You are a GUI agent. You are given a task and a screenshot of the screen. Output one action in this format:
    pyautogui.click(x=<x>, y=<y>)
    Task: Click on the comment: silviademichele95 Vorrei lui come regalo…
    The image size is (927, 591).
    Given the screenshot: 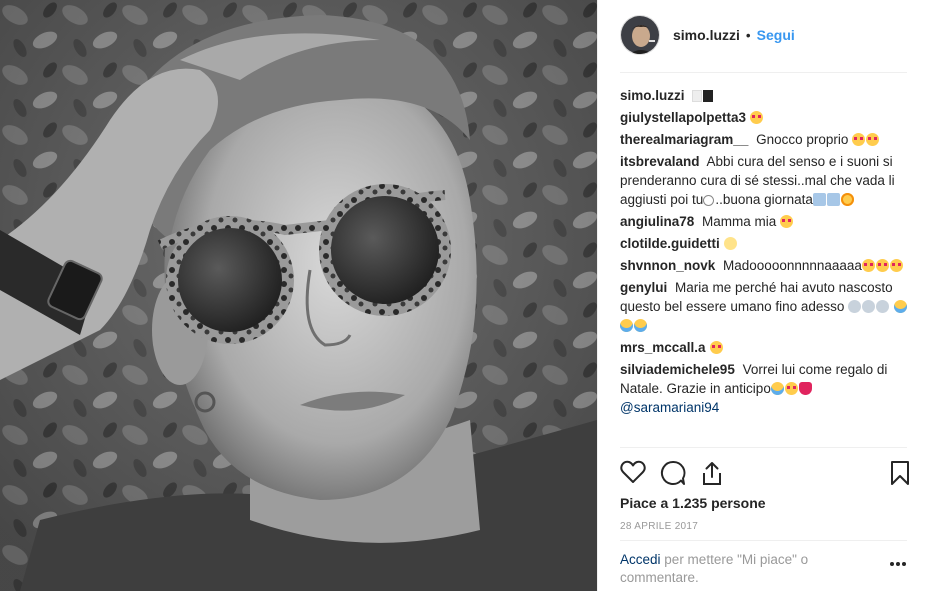 What is the action you would take?
    pyautogui.click(x=765, y=388)
    